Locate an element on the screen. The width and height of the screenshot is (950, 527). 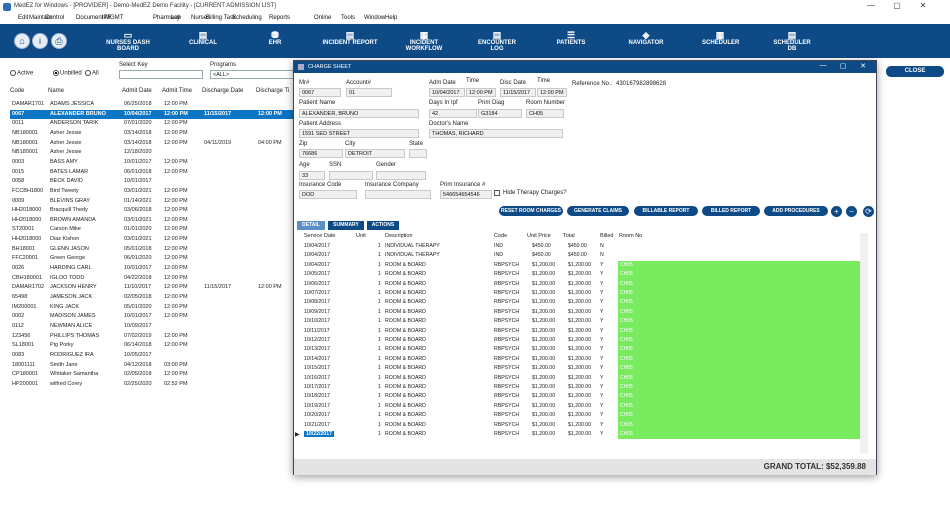
service-header: Service Date is located at coordinates (320, 236).